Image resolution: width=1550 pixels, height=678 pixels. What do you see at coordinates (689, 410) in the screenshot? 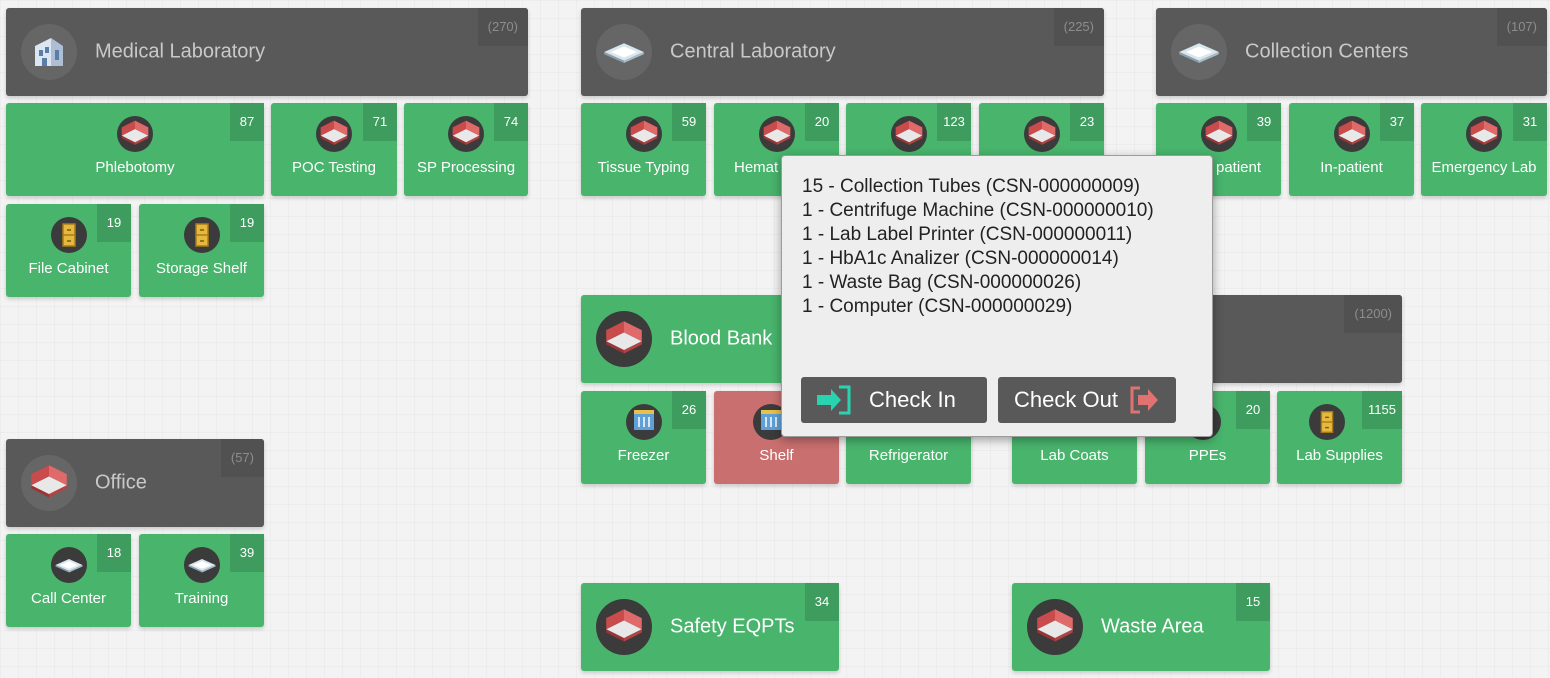
I see `tile-count: 26` at bounding box center [689, 410].